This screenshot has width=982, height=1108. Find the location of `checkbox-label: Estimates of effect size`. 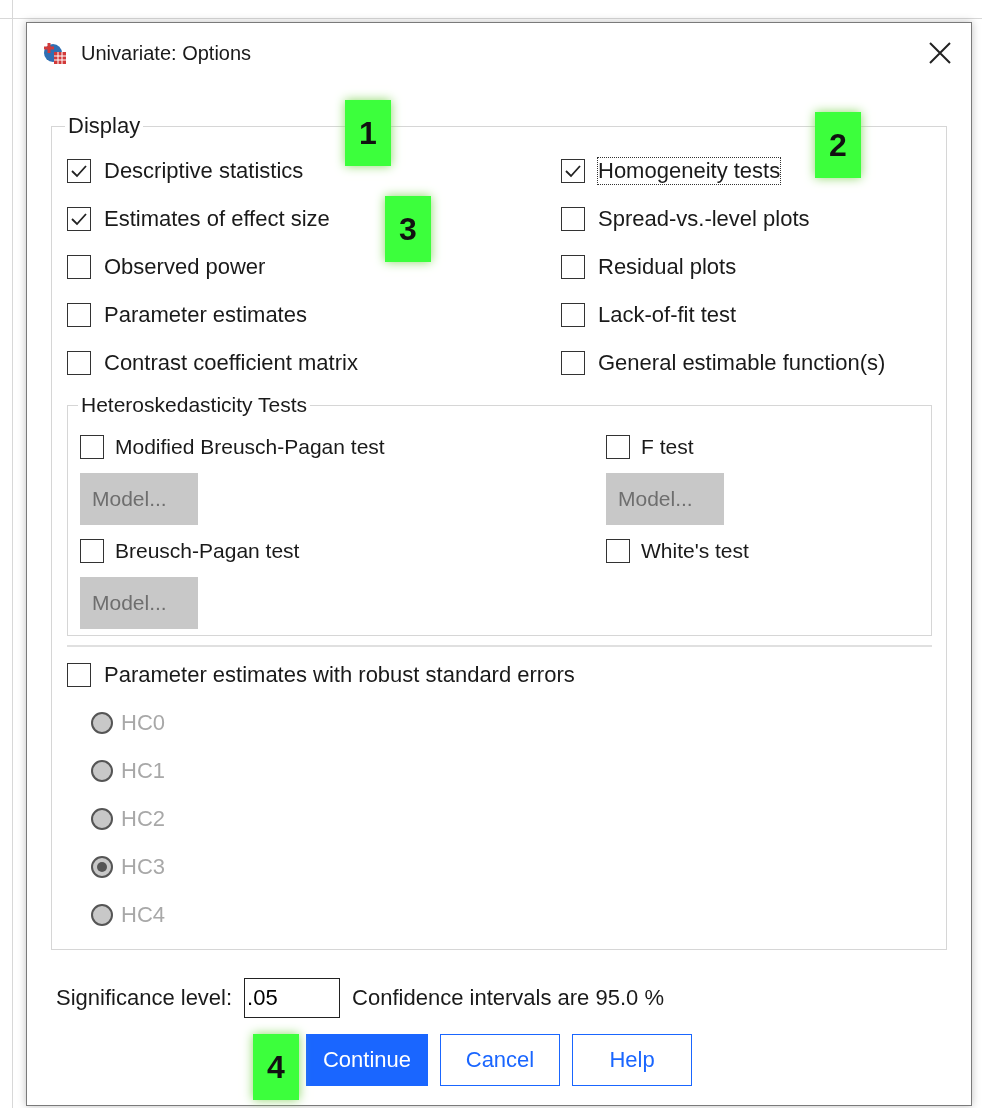

checkbox-label: Estimates of effect size is located at coordinates (217, 219).